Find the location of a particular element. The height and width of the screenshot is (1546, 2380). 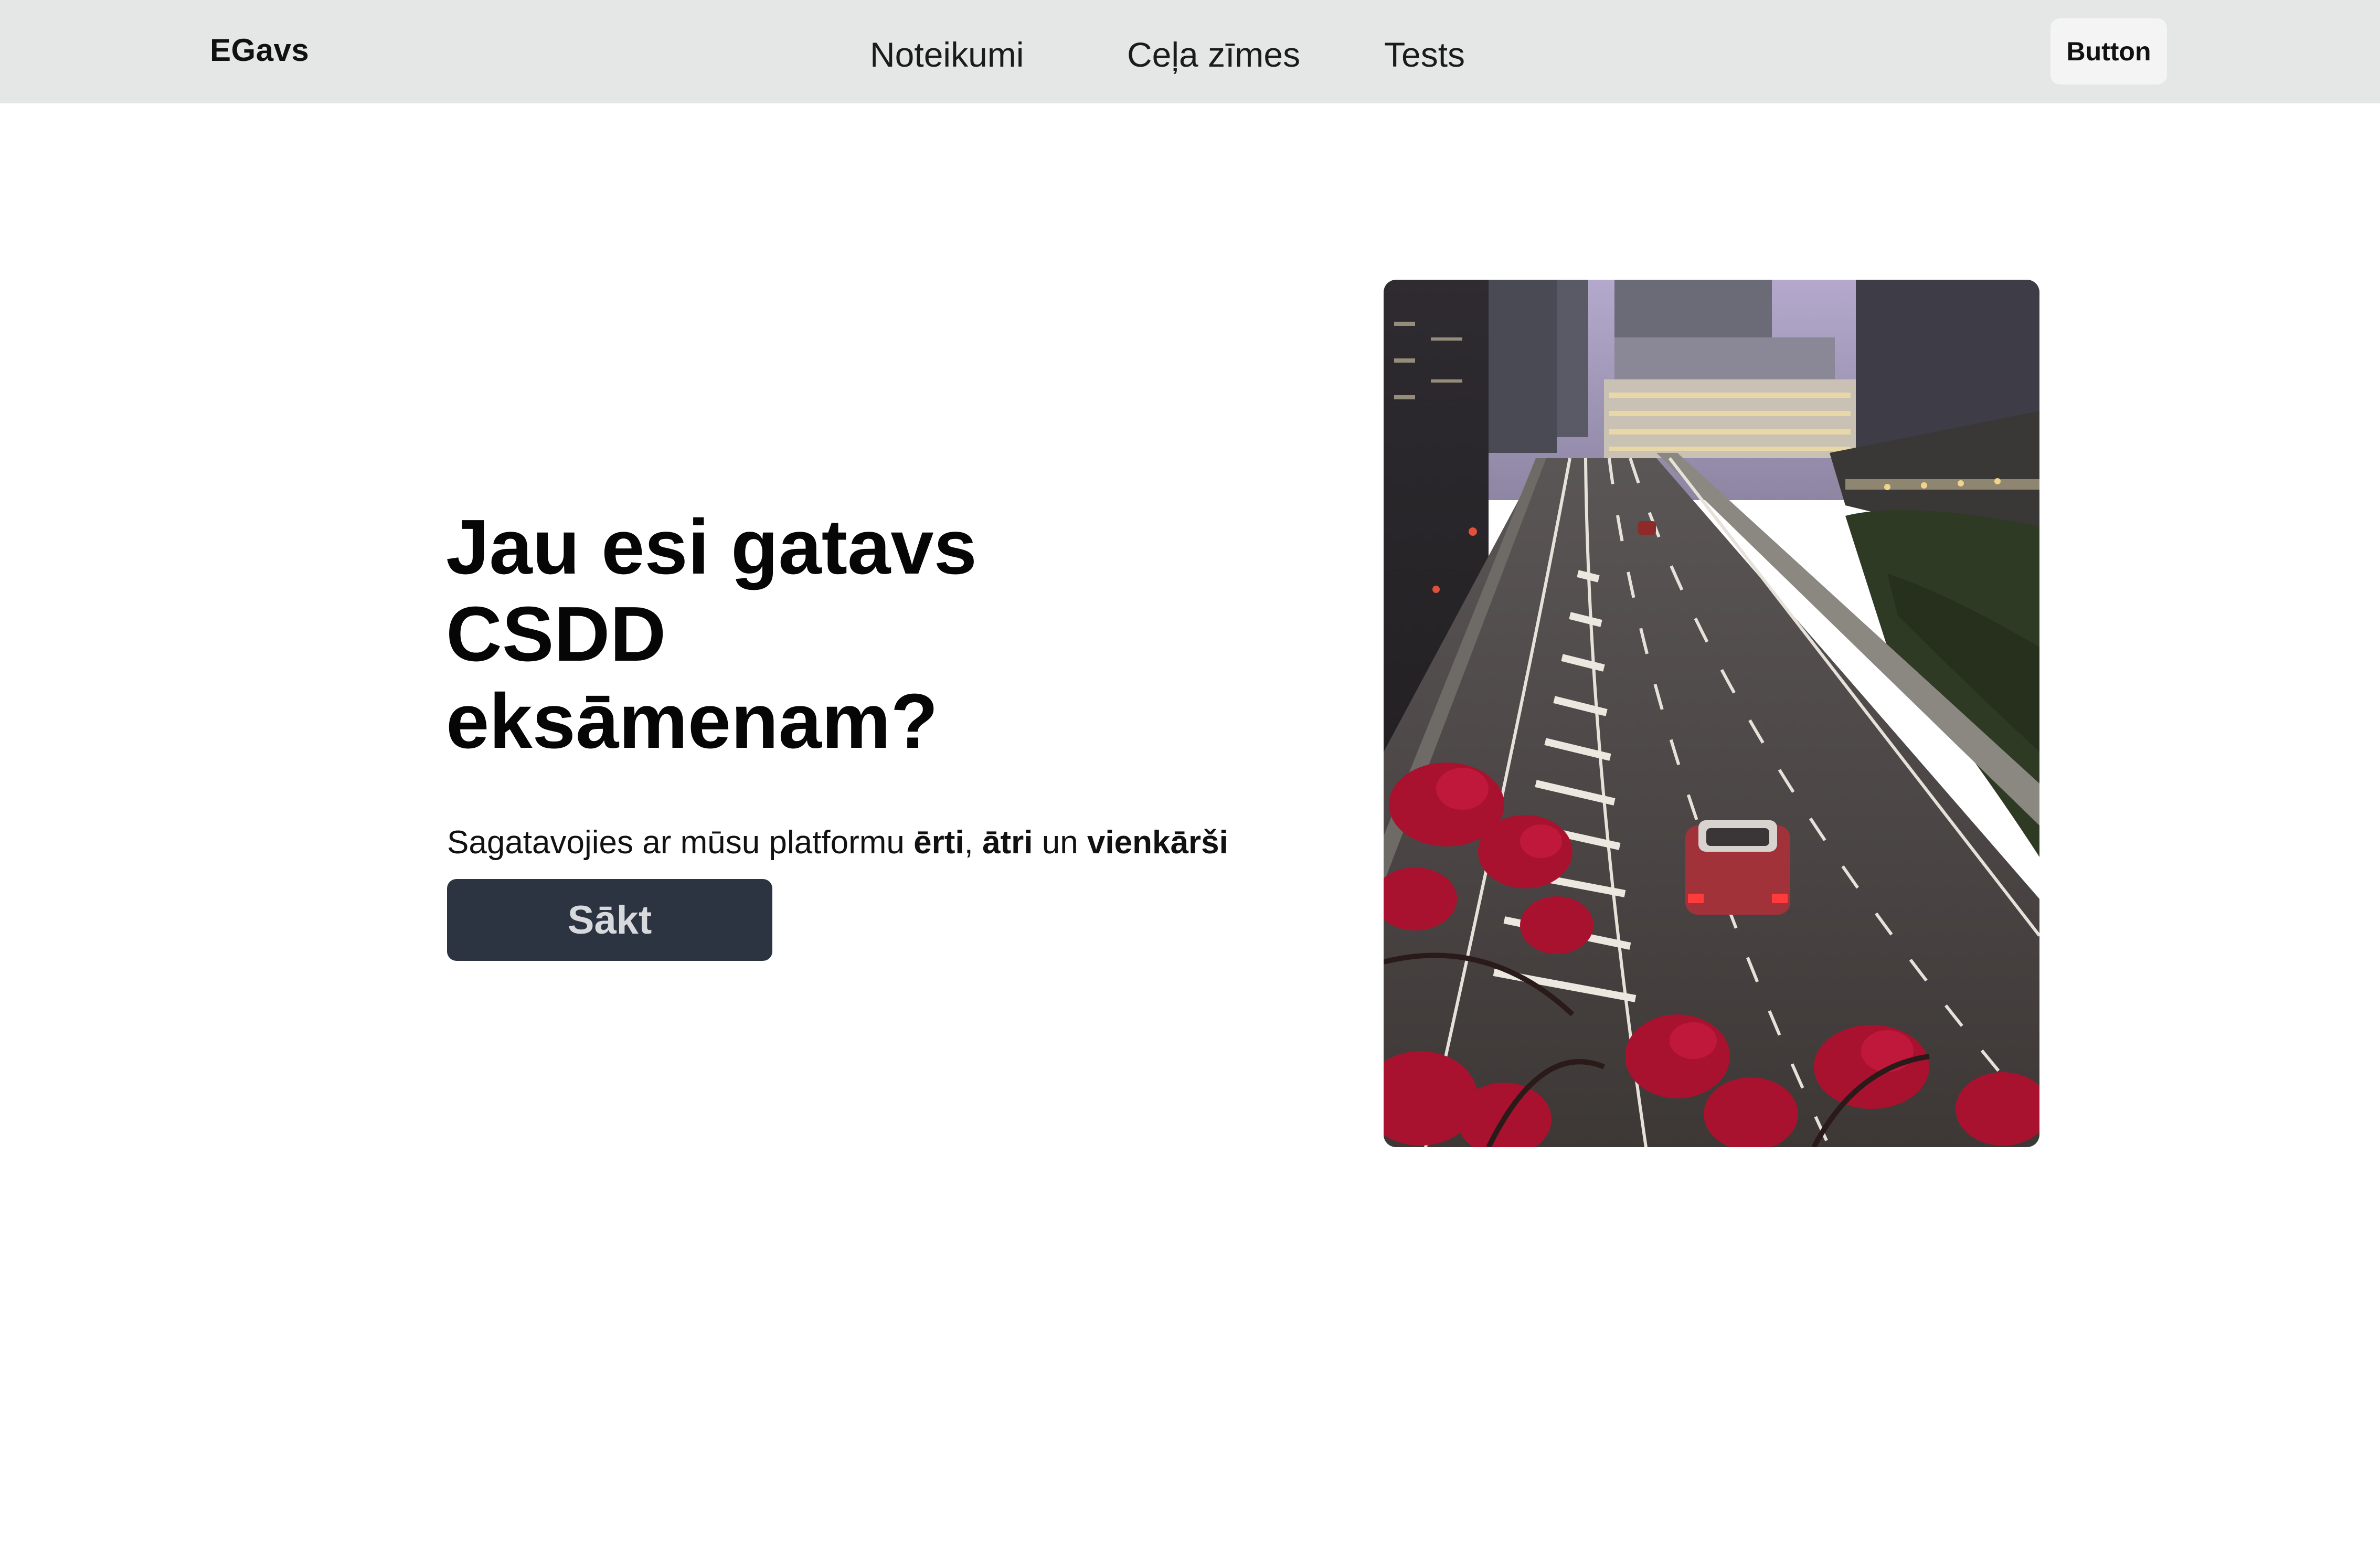

nav-link-tests: Tests is located at coordinates (1424, 55).